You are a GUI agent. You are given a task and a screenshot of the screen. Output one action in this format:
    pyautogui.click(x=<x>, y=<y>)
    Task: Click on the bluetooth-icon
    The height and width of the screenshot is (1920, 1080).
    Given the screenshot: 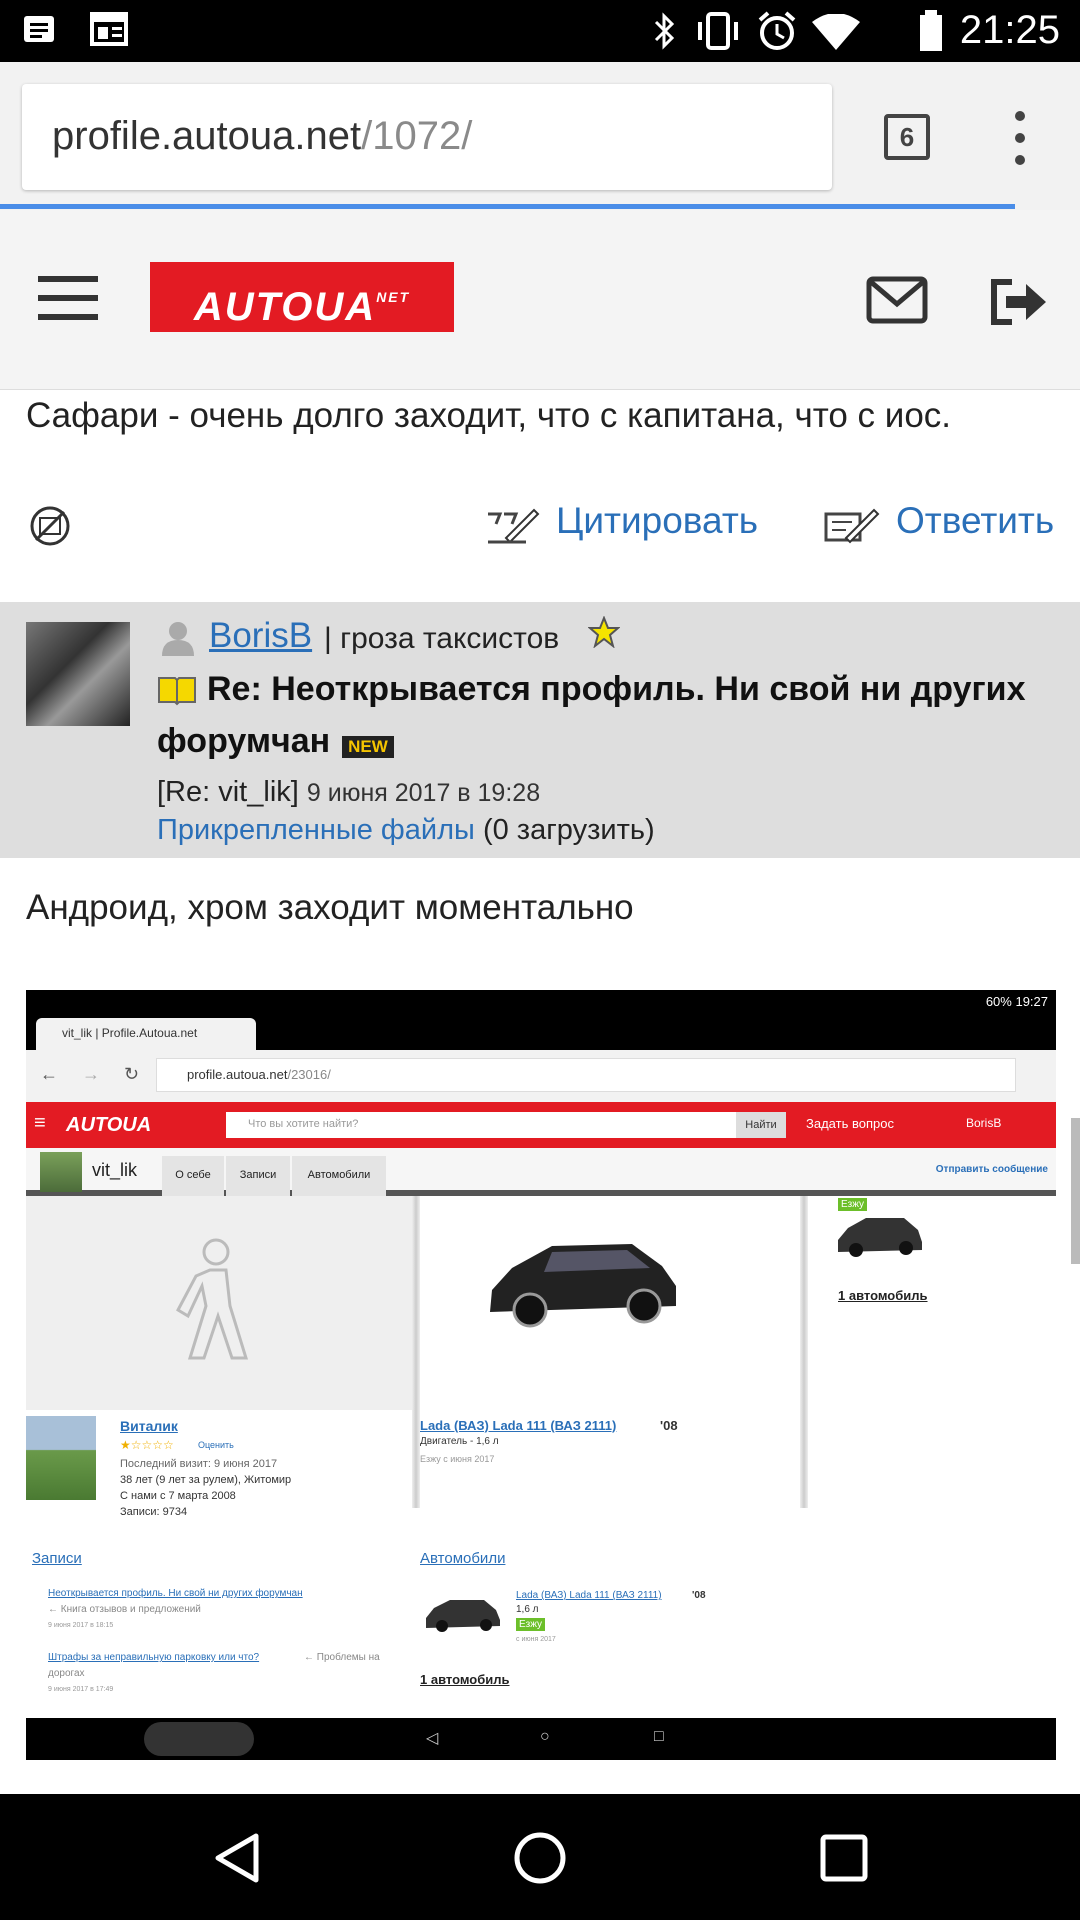 What is the action you would take?
    pyautogui.click(x=664, y=31)
    